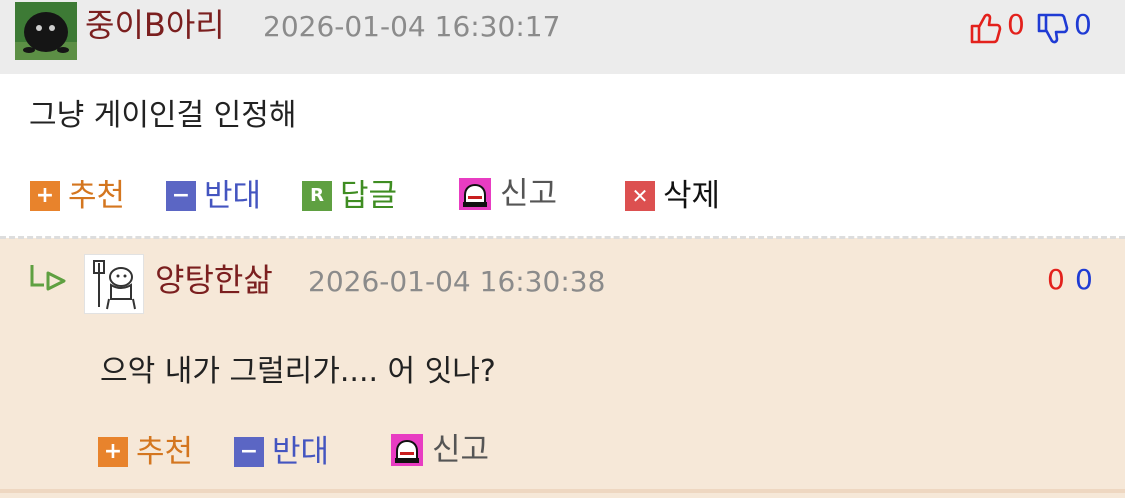 This screenshot has width=1125, height=498. Describe the element at coordinates (640, 196) in the screenshot. I see `x-icon: ✕` at that location.